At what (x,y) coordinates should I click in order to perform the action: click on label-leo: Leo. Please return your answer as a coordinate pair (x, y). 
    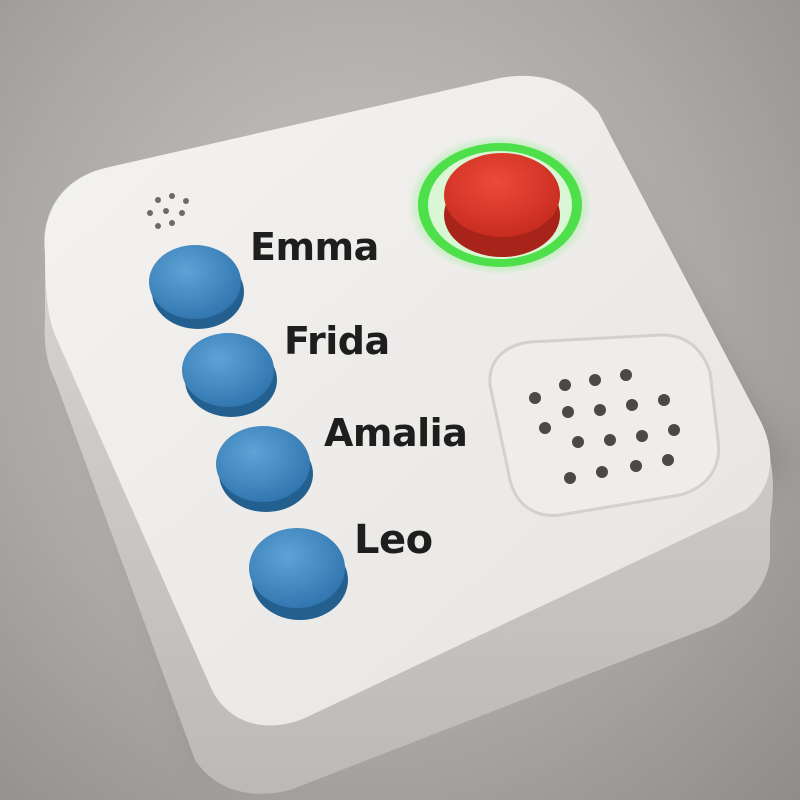
    Looking at the image, I should click on (393, 540).